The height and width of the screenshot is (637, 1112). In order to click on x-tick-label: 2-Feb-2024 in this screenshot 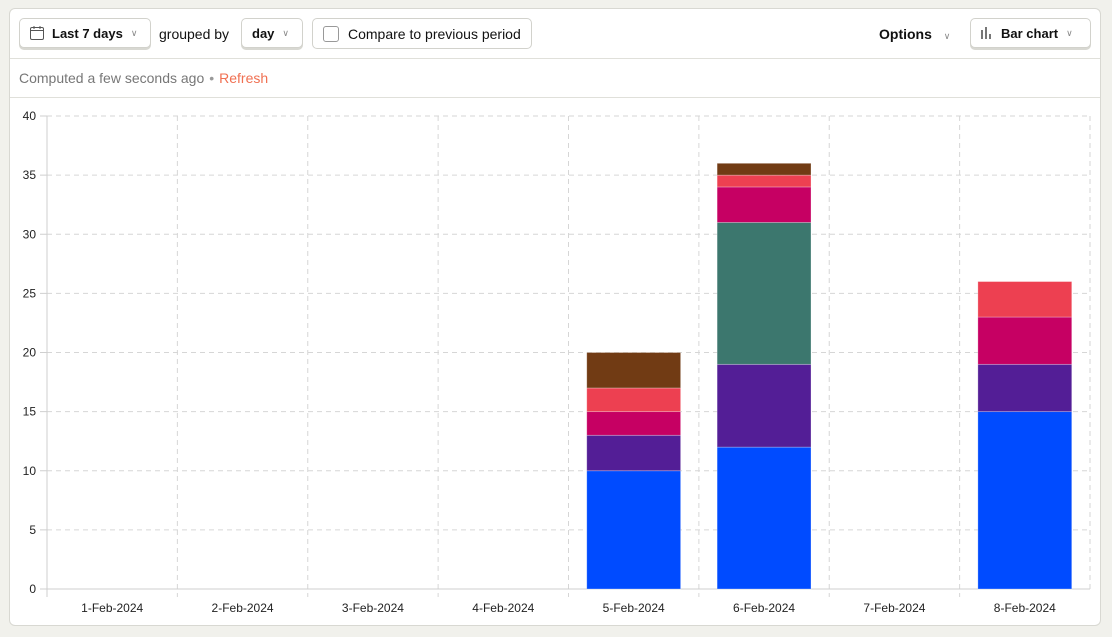, I will do `click(243, 608)`.